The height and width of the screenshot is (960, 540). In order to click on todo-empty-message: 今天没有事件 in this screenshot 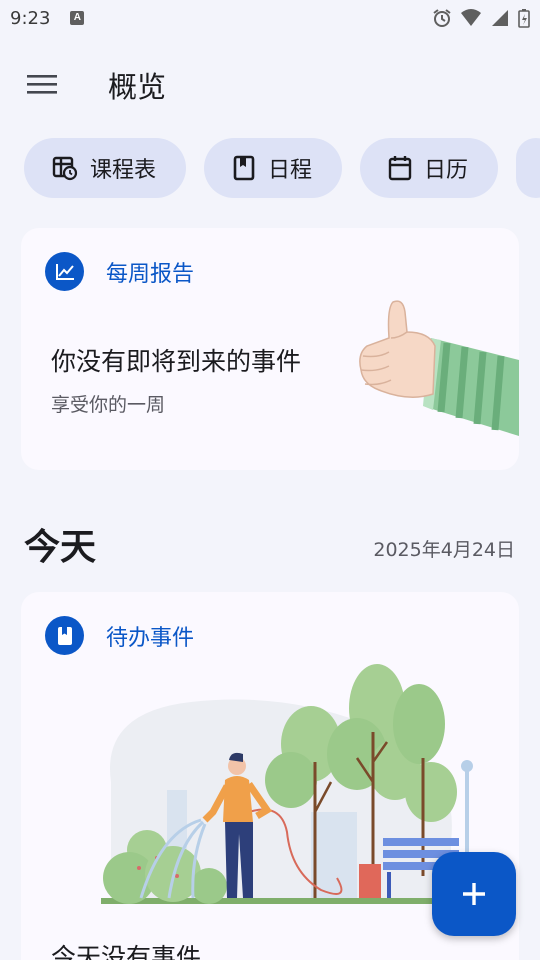, I will do `click(126, 951)`.